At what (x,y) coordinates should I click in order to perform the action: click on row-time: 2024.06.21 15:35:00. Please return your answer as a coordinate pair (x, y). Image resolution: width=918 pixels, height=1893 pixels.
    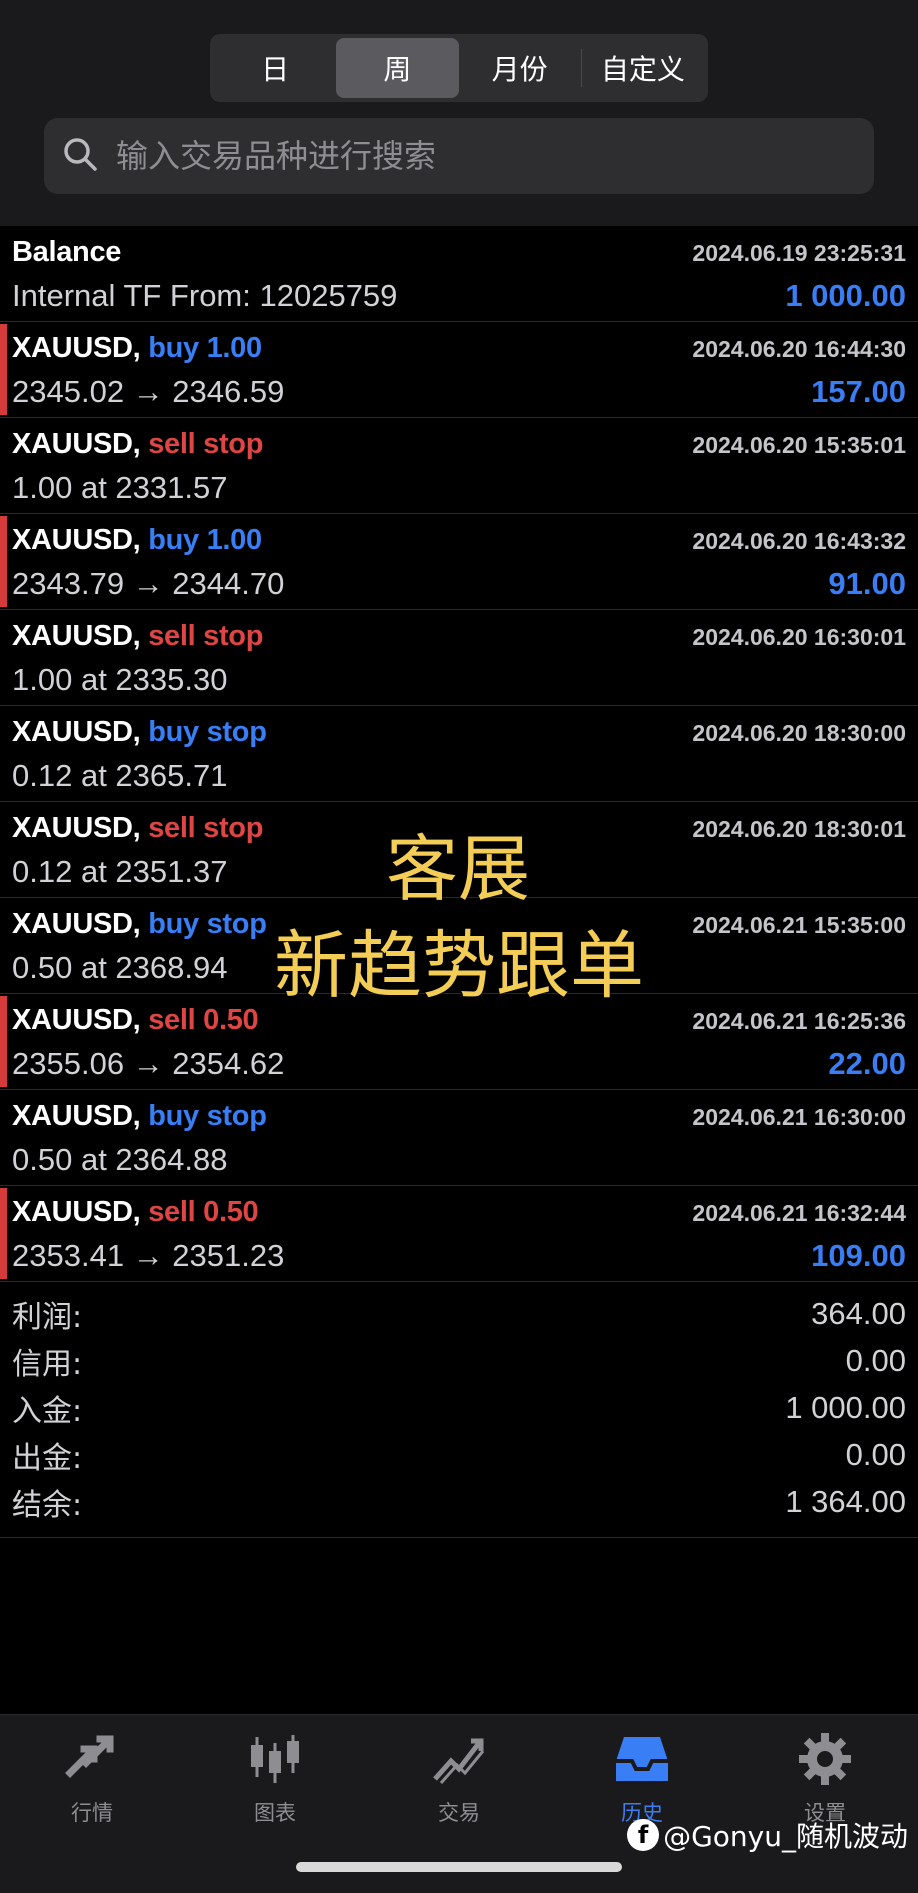
    Looking at the image, I should click on (799, 925).